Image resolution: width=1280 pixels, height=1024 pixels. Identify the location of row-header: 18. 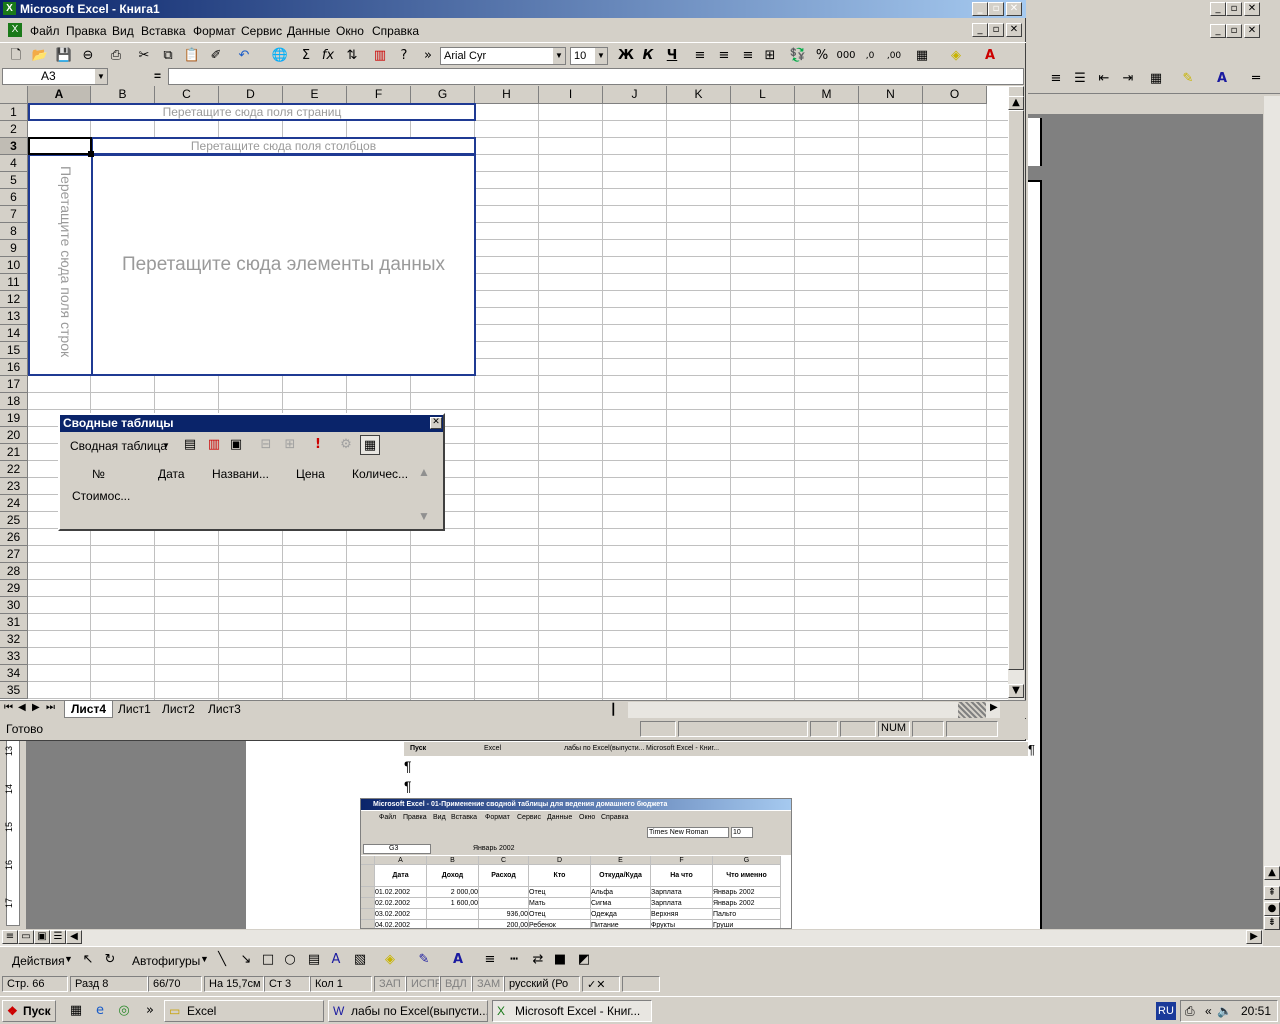
(14, 401).